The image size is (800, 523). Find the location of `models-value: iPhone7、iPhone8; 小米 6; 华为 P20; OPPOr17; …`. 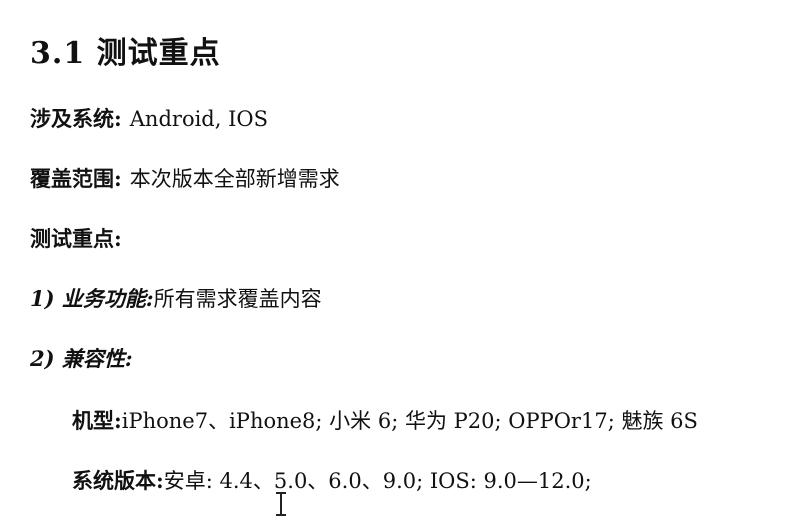

models-value: iPhone7、iPhone8; 小米 6; 华为 P20; OPPOr17; … is located at coordinates (409, 421).